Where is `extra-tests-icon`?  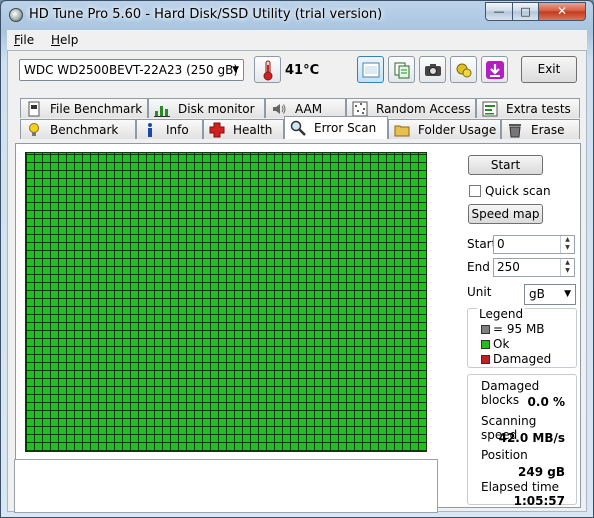
extra-tests-icon is located at coordinates (490, 108).